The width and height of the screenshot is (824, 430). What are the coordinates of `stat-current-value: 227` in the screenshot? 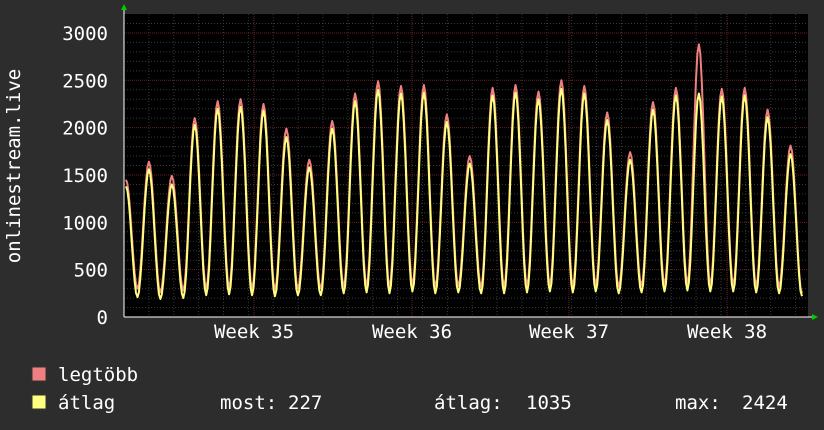 It's located at (305, 403).